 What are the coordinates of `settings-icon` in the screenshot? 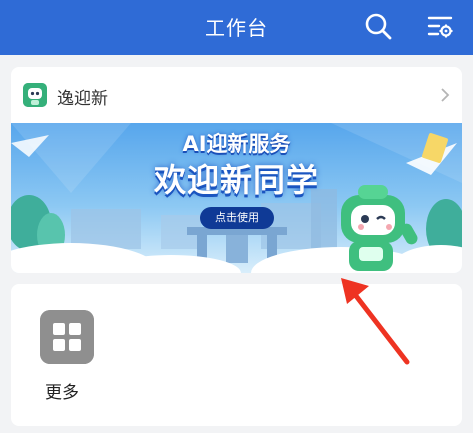 It's located at (440, 26).